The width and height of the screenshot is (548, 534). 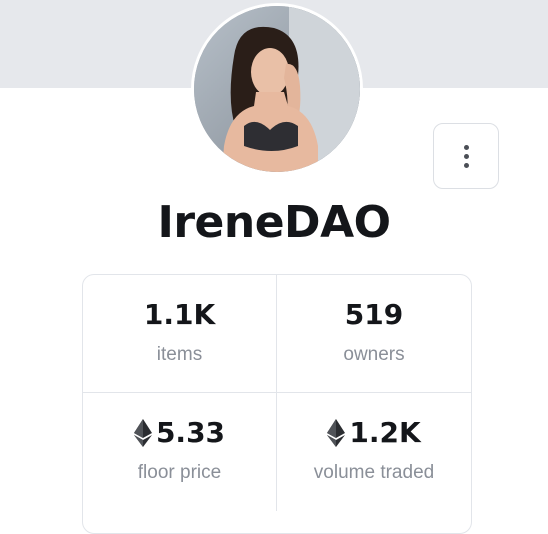 I want to click on stat-value-text: 519, so click(x=374, y=314).